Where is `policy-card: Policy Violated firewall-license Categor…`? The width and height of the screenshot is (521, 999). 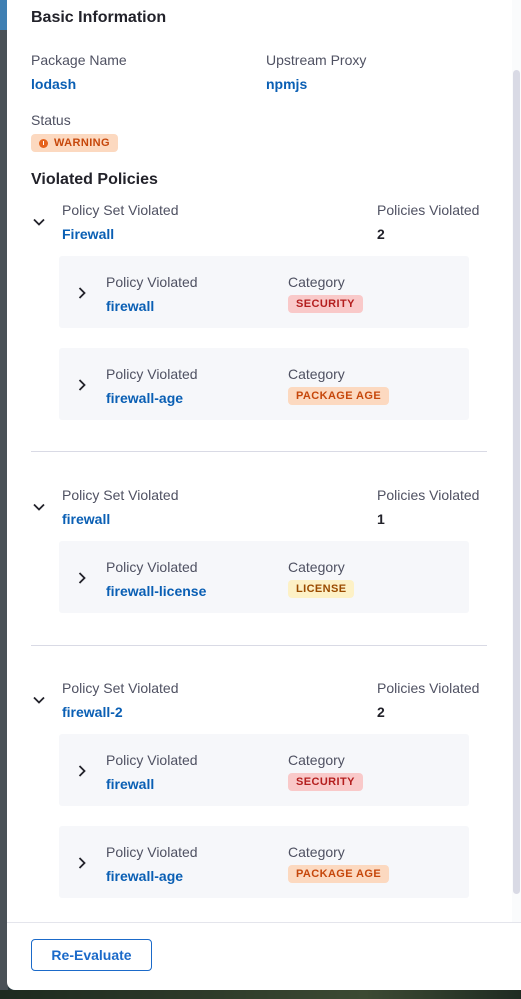
policy-card: Policy Violated firewall-license Categor… is located at coordinates (264, 577).